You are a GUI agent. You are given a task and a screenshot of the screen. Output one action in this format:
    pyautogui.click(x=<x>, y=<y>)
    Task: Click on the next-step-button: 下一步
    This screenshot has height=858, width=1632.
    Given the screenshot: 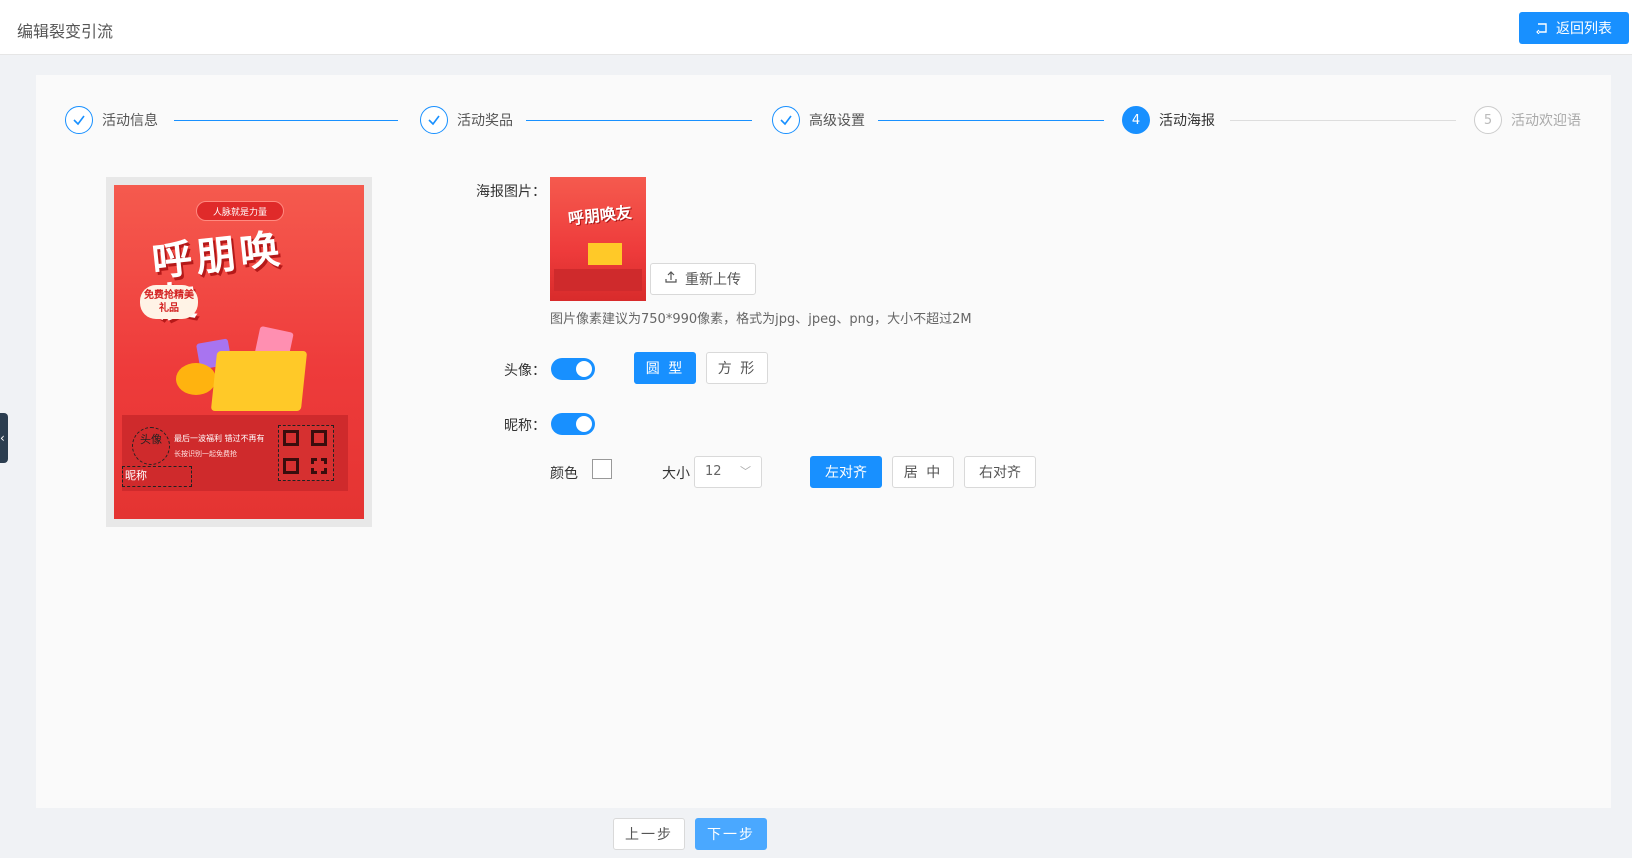 What is the action you would take?
    pyautogui.click(x=731, y=834)
    